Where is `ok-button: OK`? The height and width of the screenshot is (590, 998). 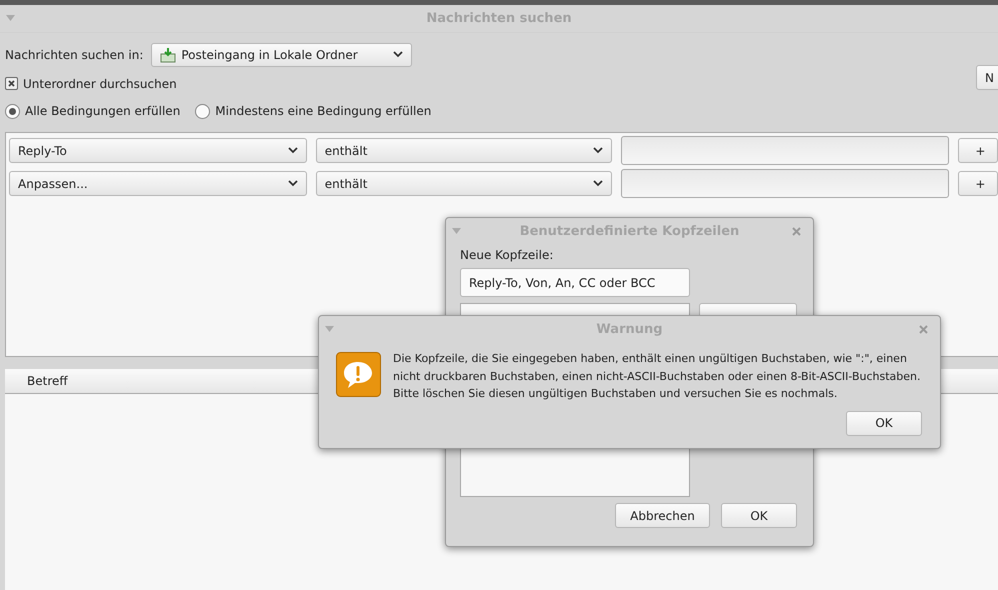
ok-button: OK is located at coordinates (884, 423).